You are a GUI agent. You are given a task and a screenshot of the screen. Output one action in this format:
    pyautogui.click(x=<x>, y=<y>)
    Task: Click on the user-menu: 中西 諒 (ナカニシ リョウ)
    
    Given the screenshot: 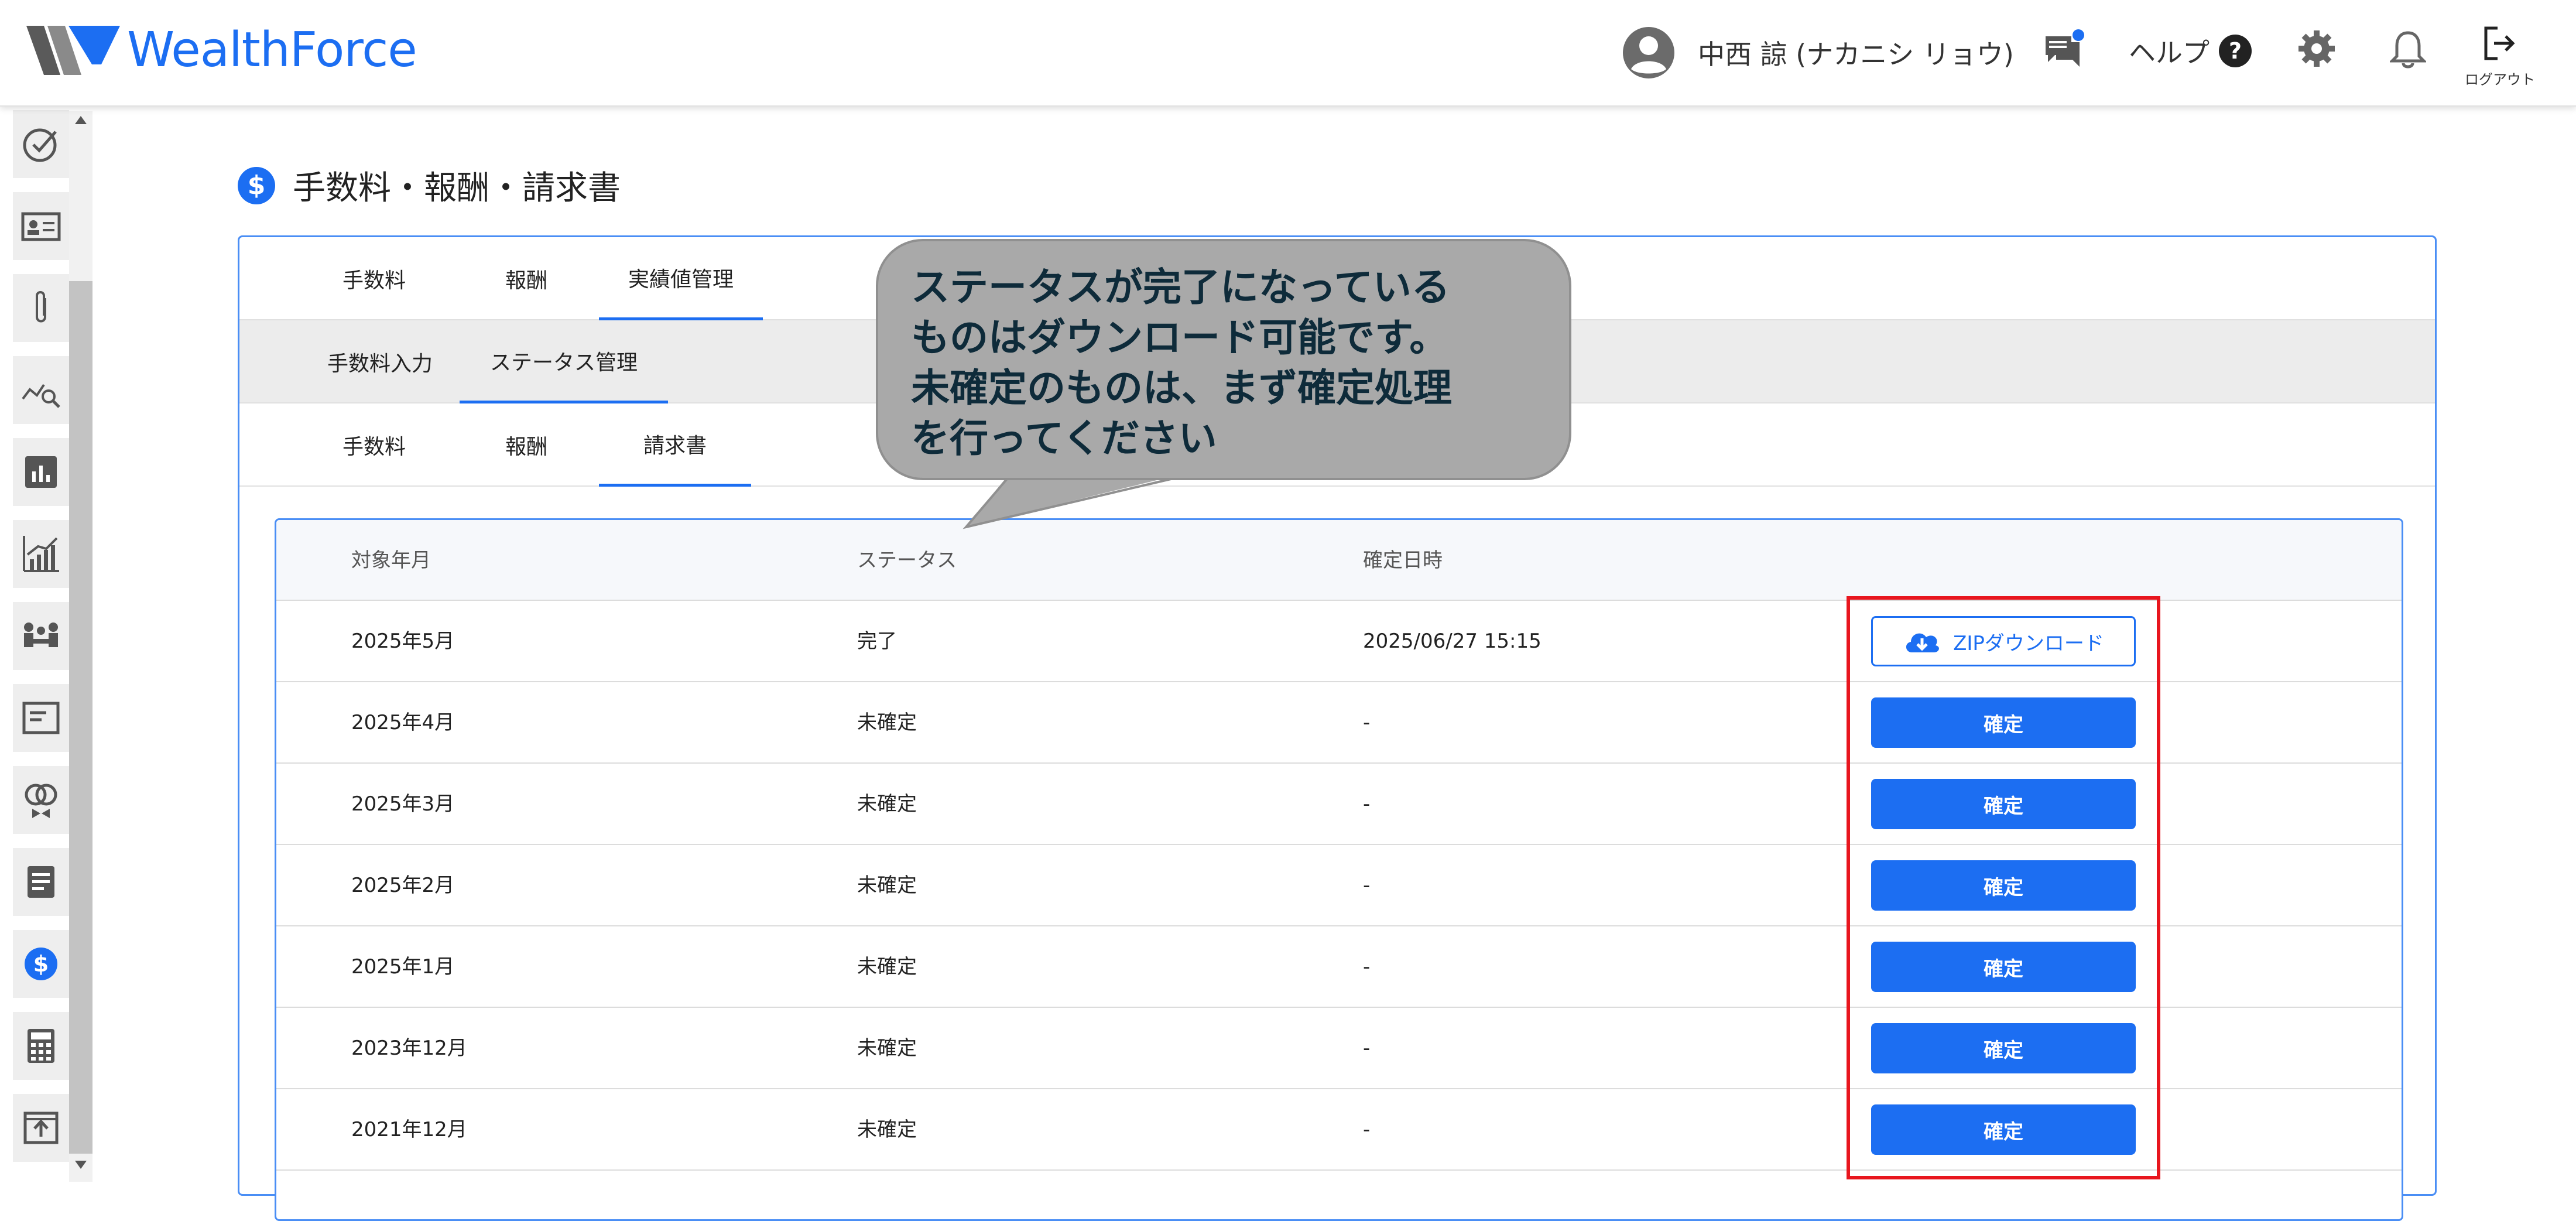 What is the action you would take?
    pyautogui.click(x=1818, y=53)
    